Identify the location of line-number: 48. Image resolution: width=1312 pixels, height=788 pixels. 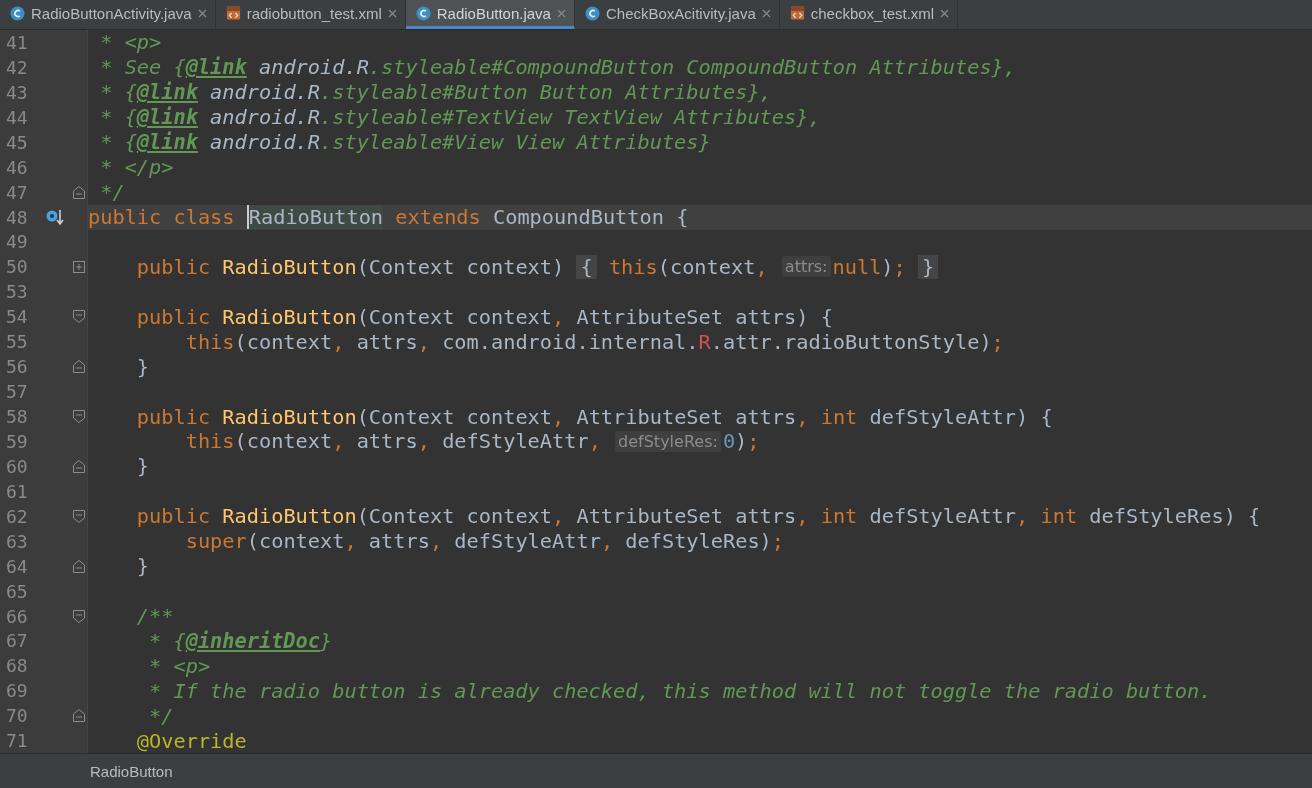
(17, 217).